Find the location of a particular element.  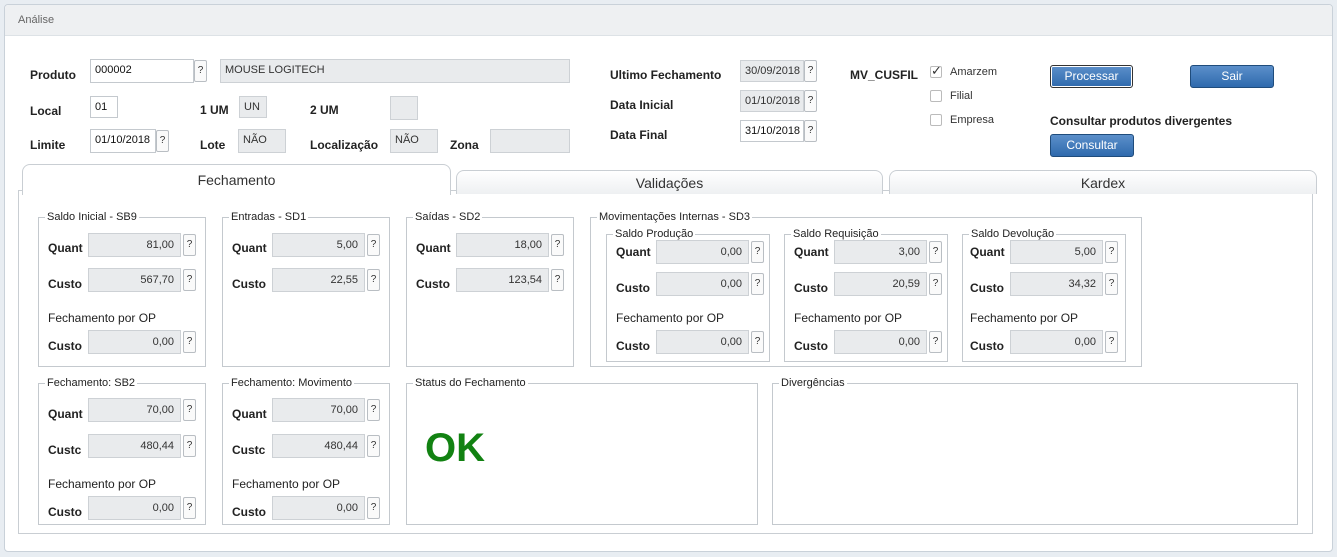

saidas-title: Saídas - SD2 is located at coordinates (448, 217).